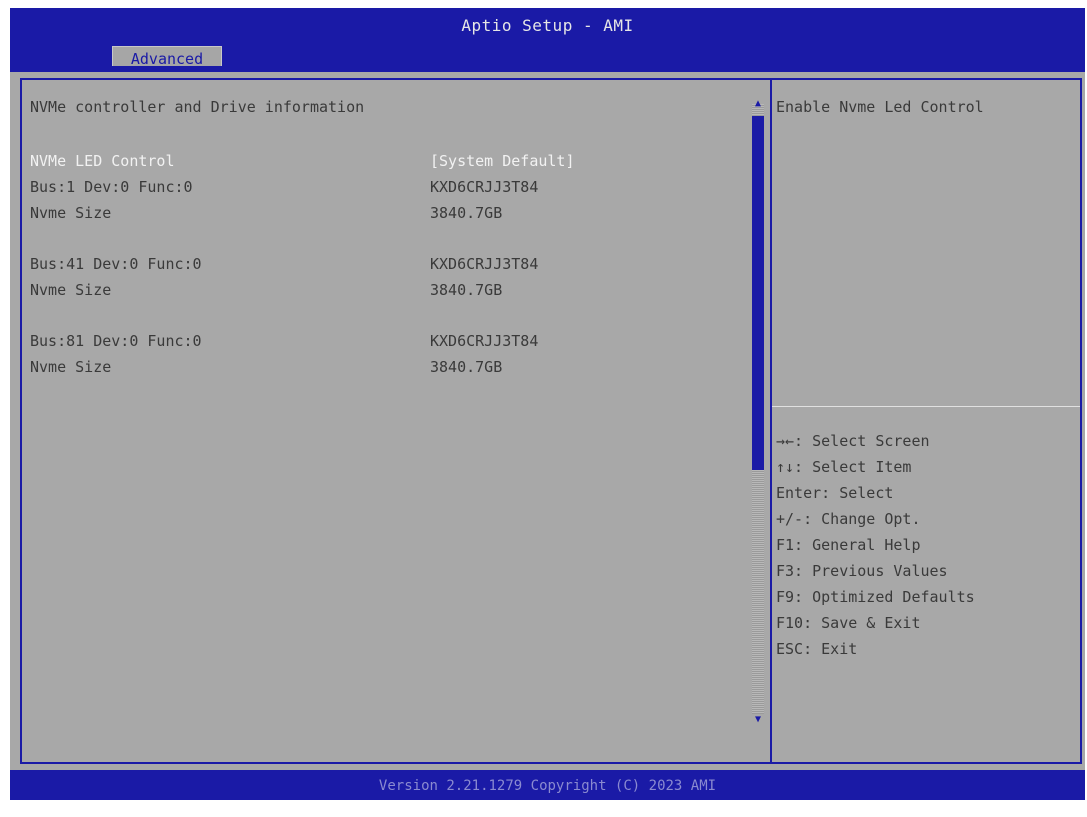 This screenshot has height=817, width=1087. I want to click on app-title: Aptio Setup - AMI, so click(547, 25).